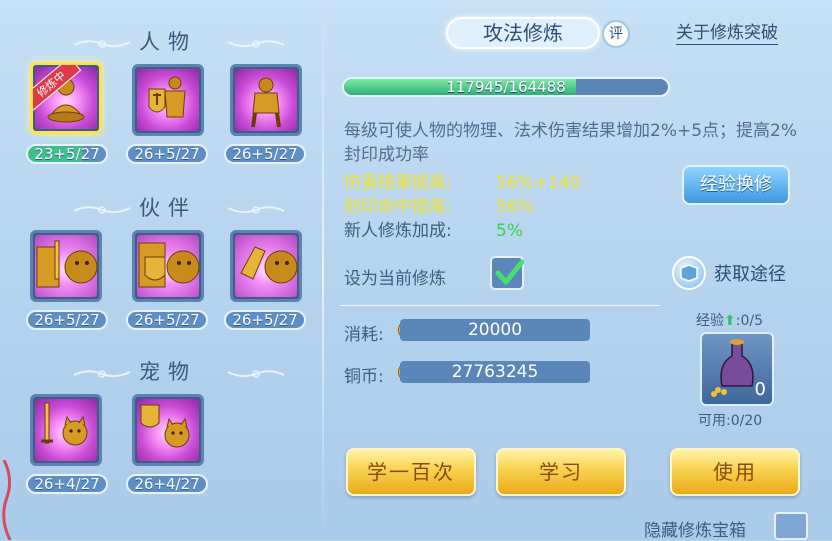  What do you see at coordinates (689, 273) in the screenshot?
I see `book-icon` at bounding box center [689, 273].